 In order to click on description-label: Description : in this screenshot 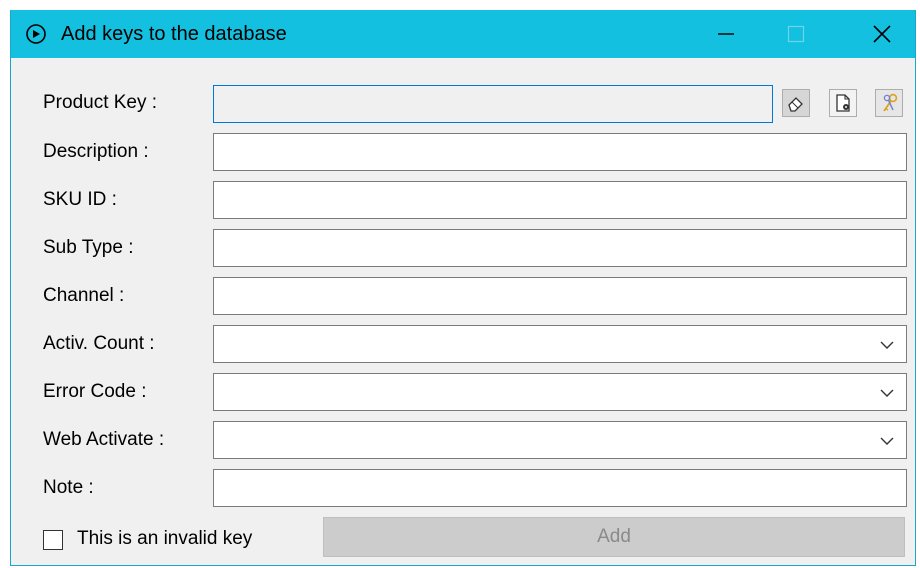, I will do `click(96, 151)`.